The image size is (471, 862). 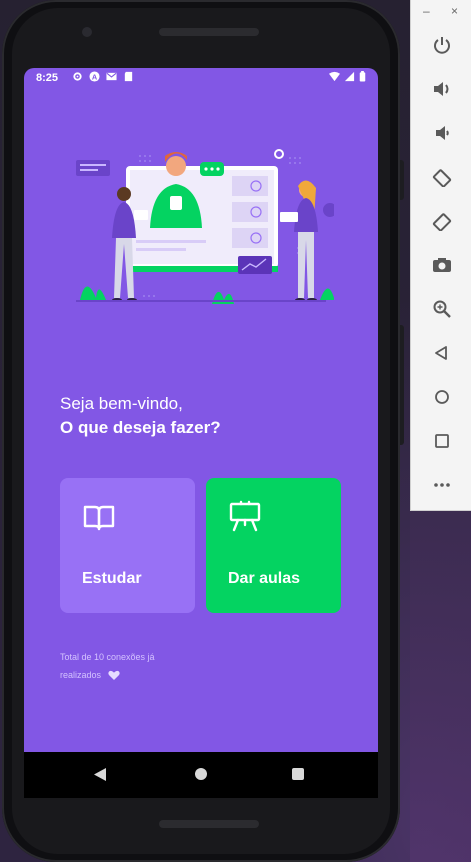 What do you see at coordinates (442, 221) in the screenshot?
I see `rotate-right-icon` at bounding box center [442, 221].